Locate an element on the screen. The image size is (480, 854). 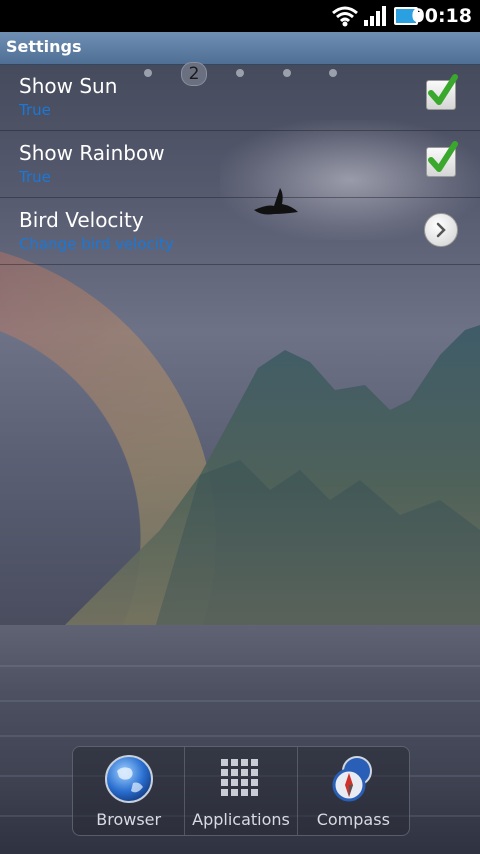
bird-icon is located at coordinates (276, 201).